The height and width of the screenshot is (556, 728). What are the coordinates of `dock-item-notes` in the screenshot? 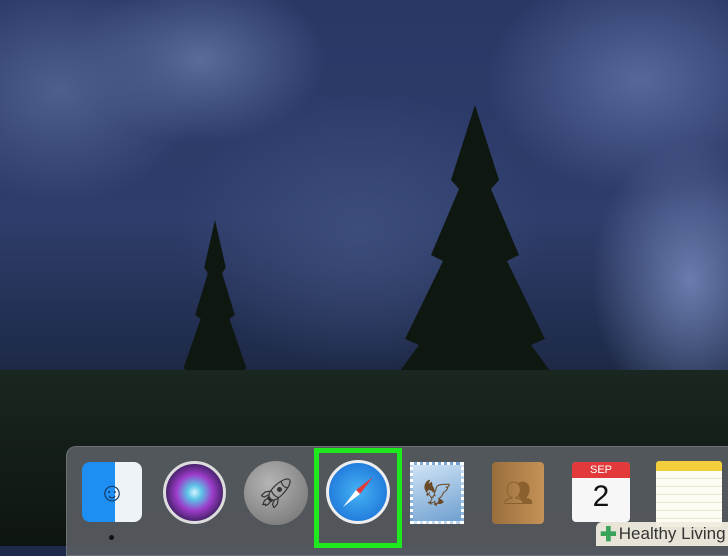 It's located at (689, 494).